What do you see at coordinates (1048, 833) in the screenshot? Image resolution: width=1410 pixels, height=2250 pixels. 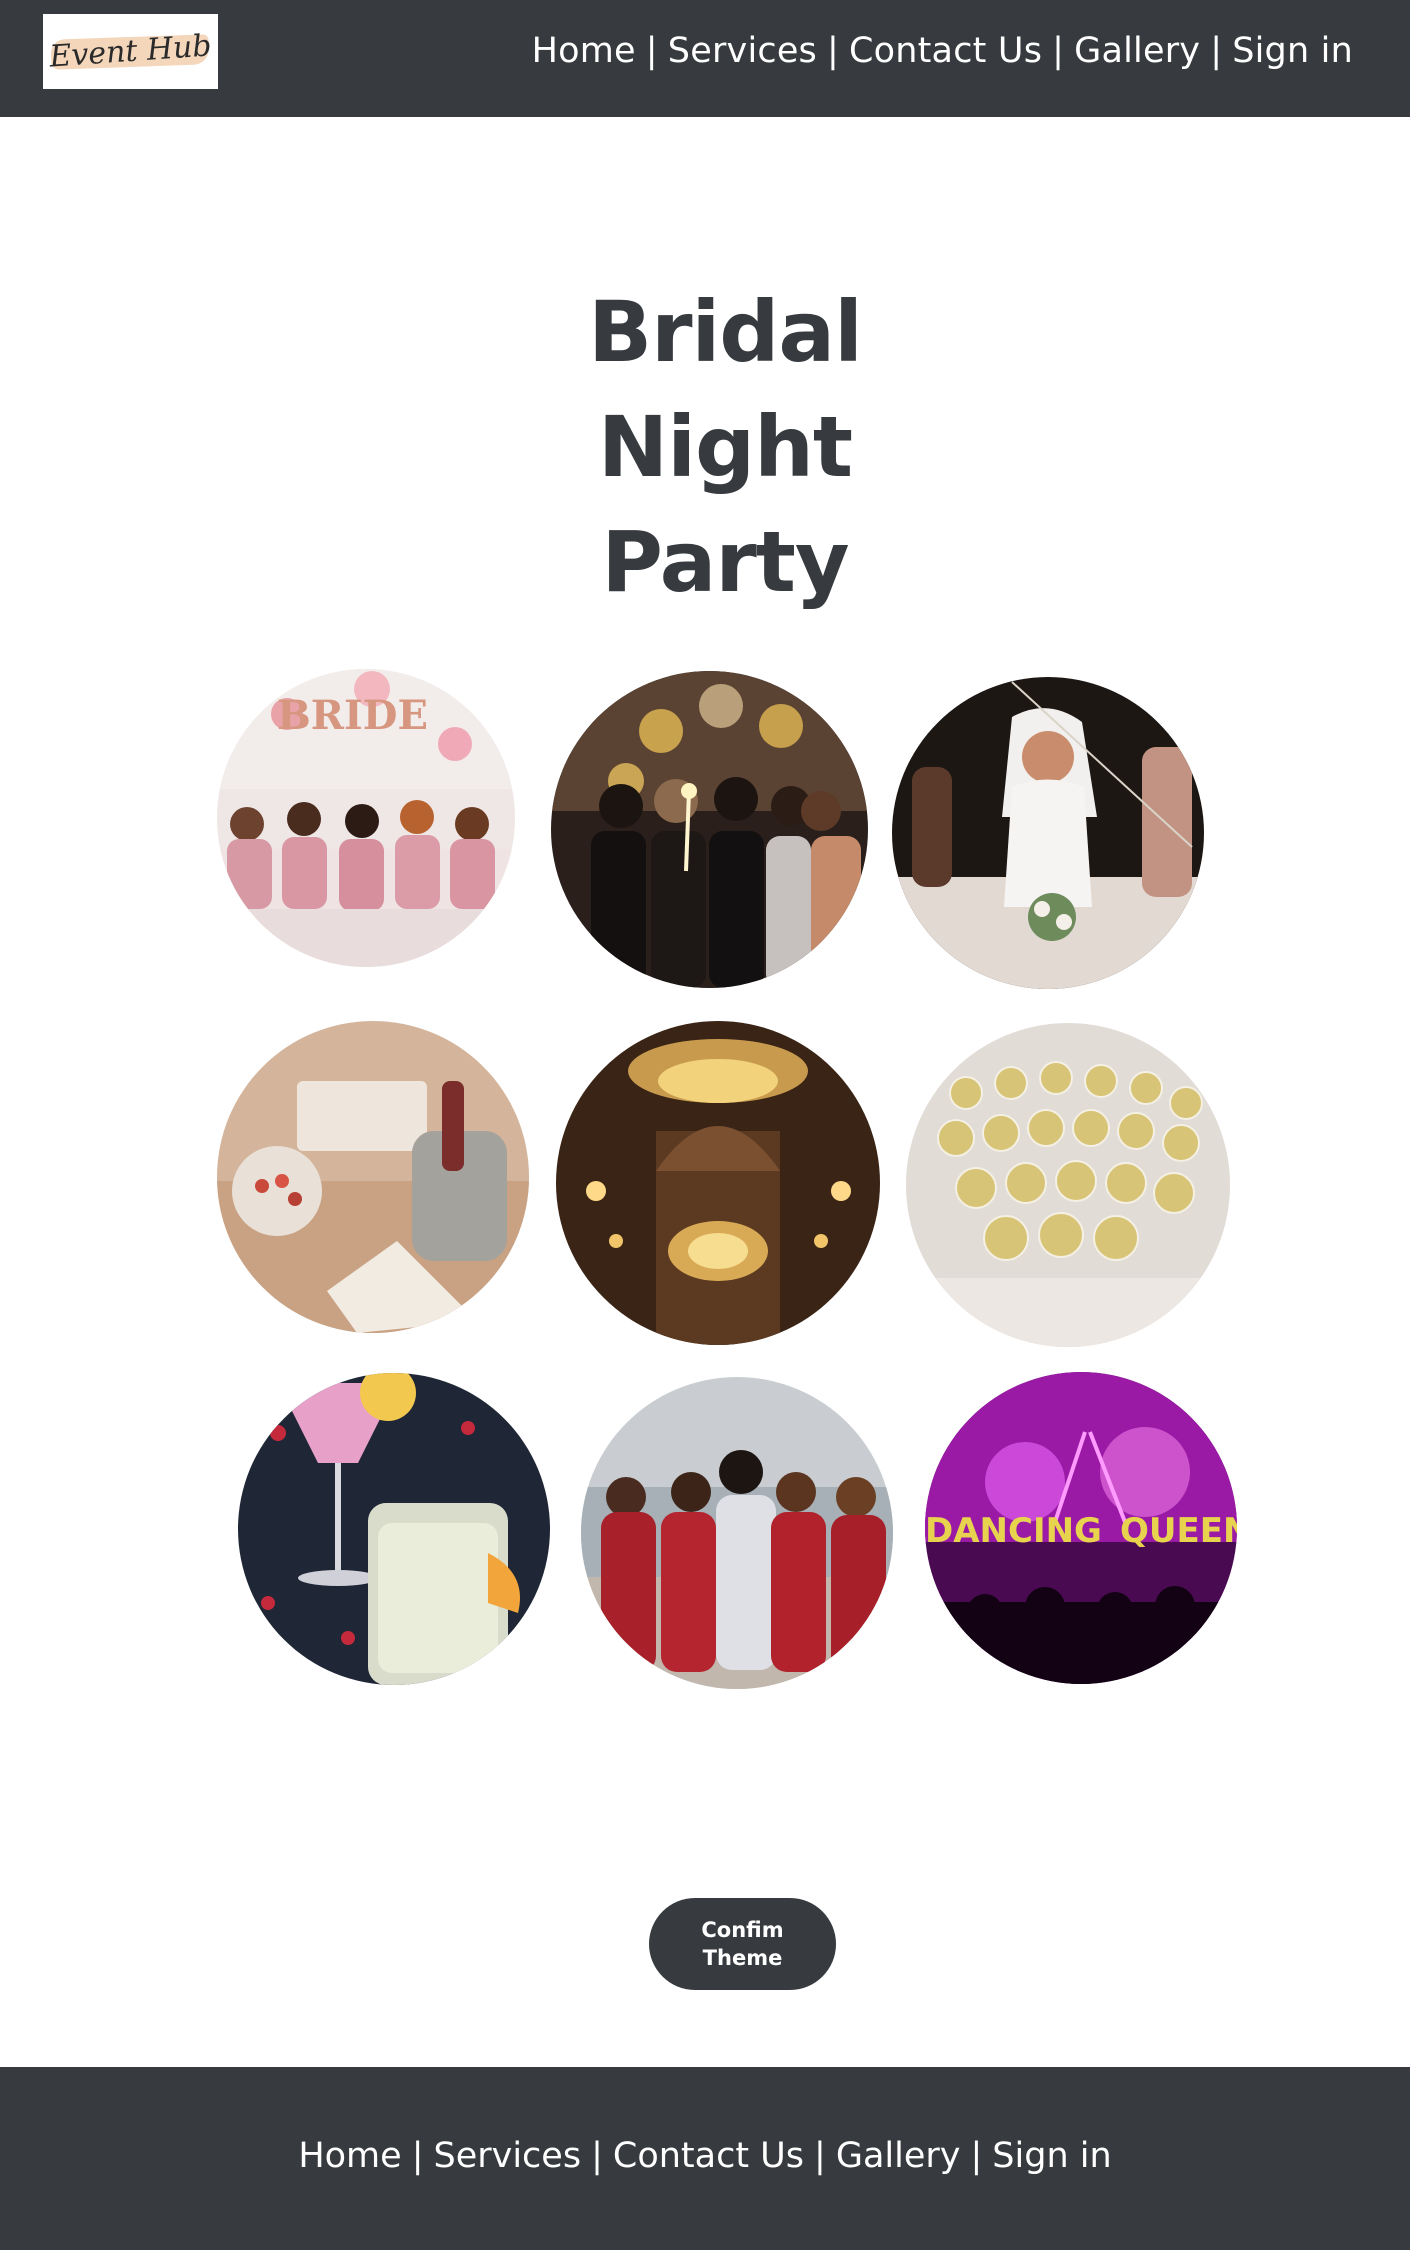 I see `photo-bride-with-veil` at bounding box center [1048, 833].